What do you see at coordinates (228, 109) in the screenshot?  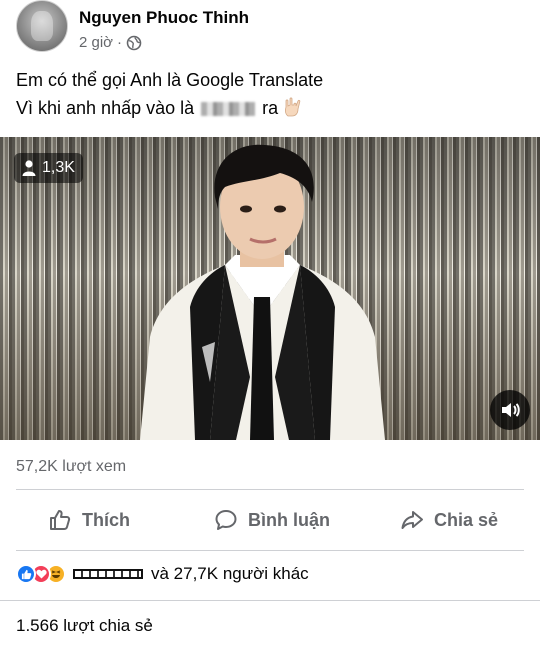 I see `censored-word` at bounding box center [228, 109].